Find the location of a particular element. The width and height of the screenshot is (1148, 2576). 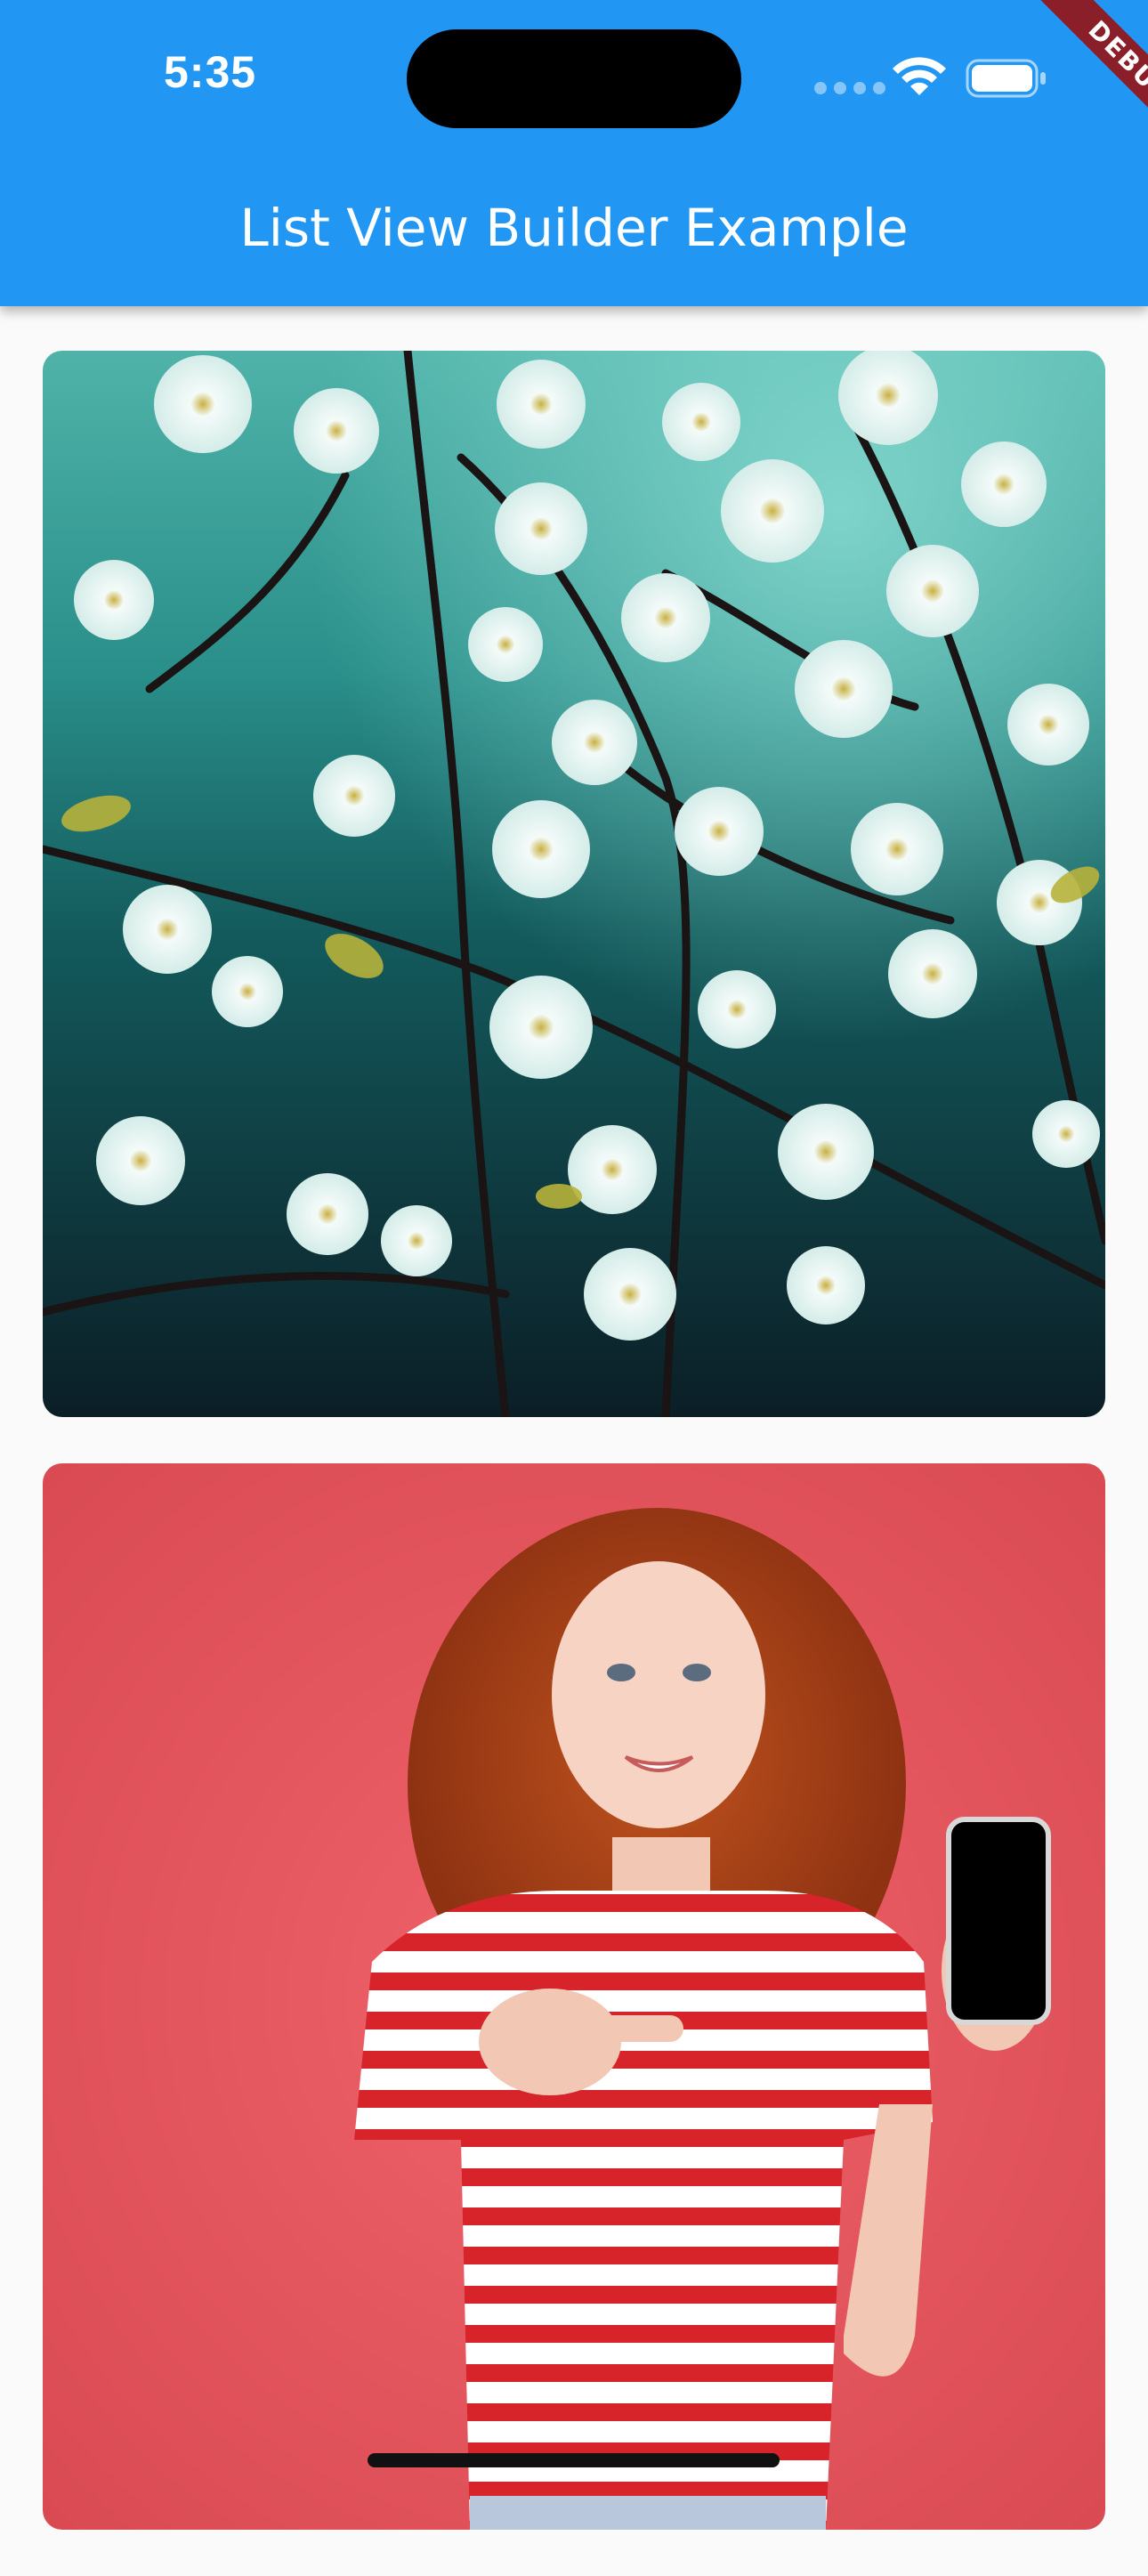

status-time: 5:35 is located at coordinates (210, 72).